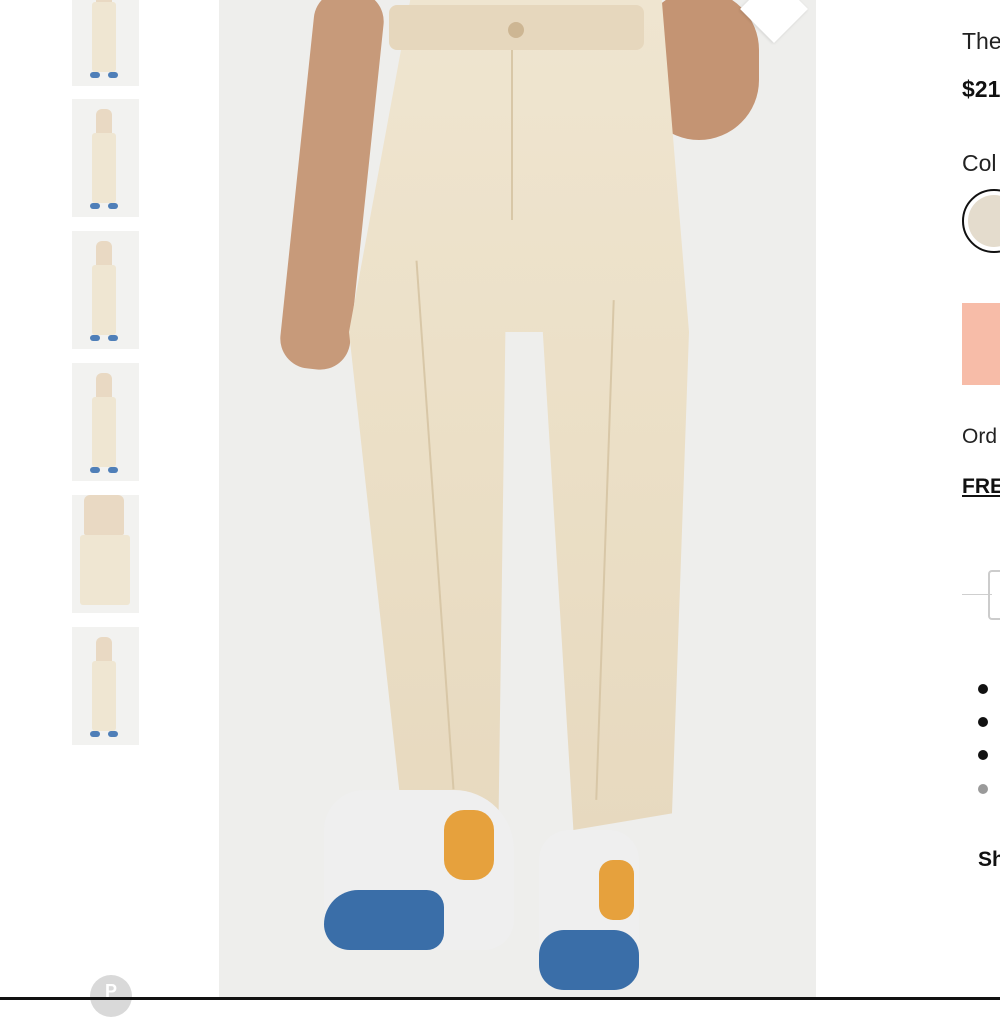  What do you see at coordinates (981, 89) in the screenshot?
I see `product-price: $21` at bounding box center [981, 89].